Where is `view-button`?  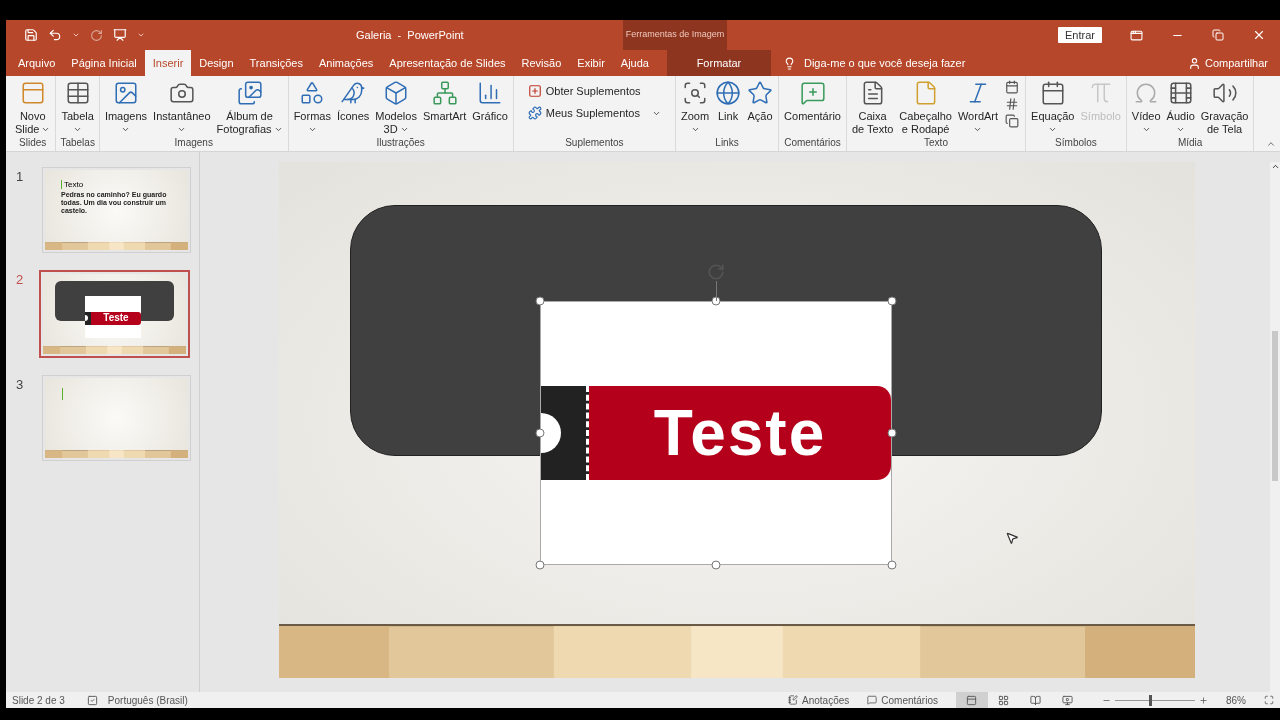
view-button is located at coordinates (972, 700).